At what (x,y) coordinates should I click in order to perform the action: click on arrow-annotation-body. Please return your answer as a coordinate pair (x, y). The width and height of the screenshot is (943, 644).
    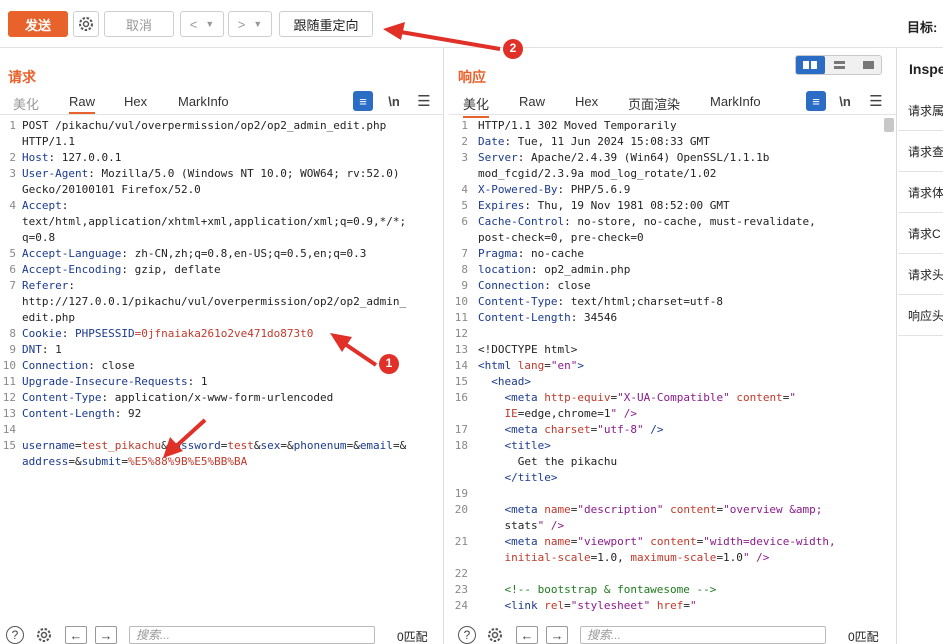
    Looking at the image, I should click on (185, 438).